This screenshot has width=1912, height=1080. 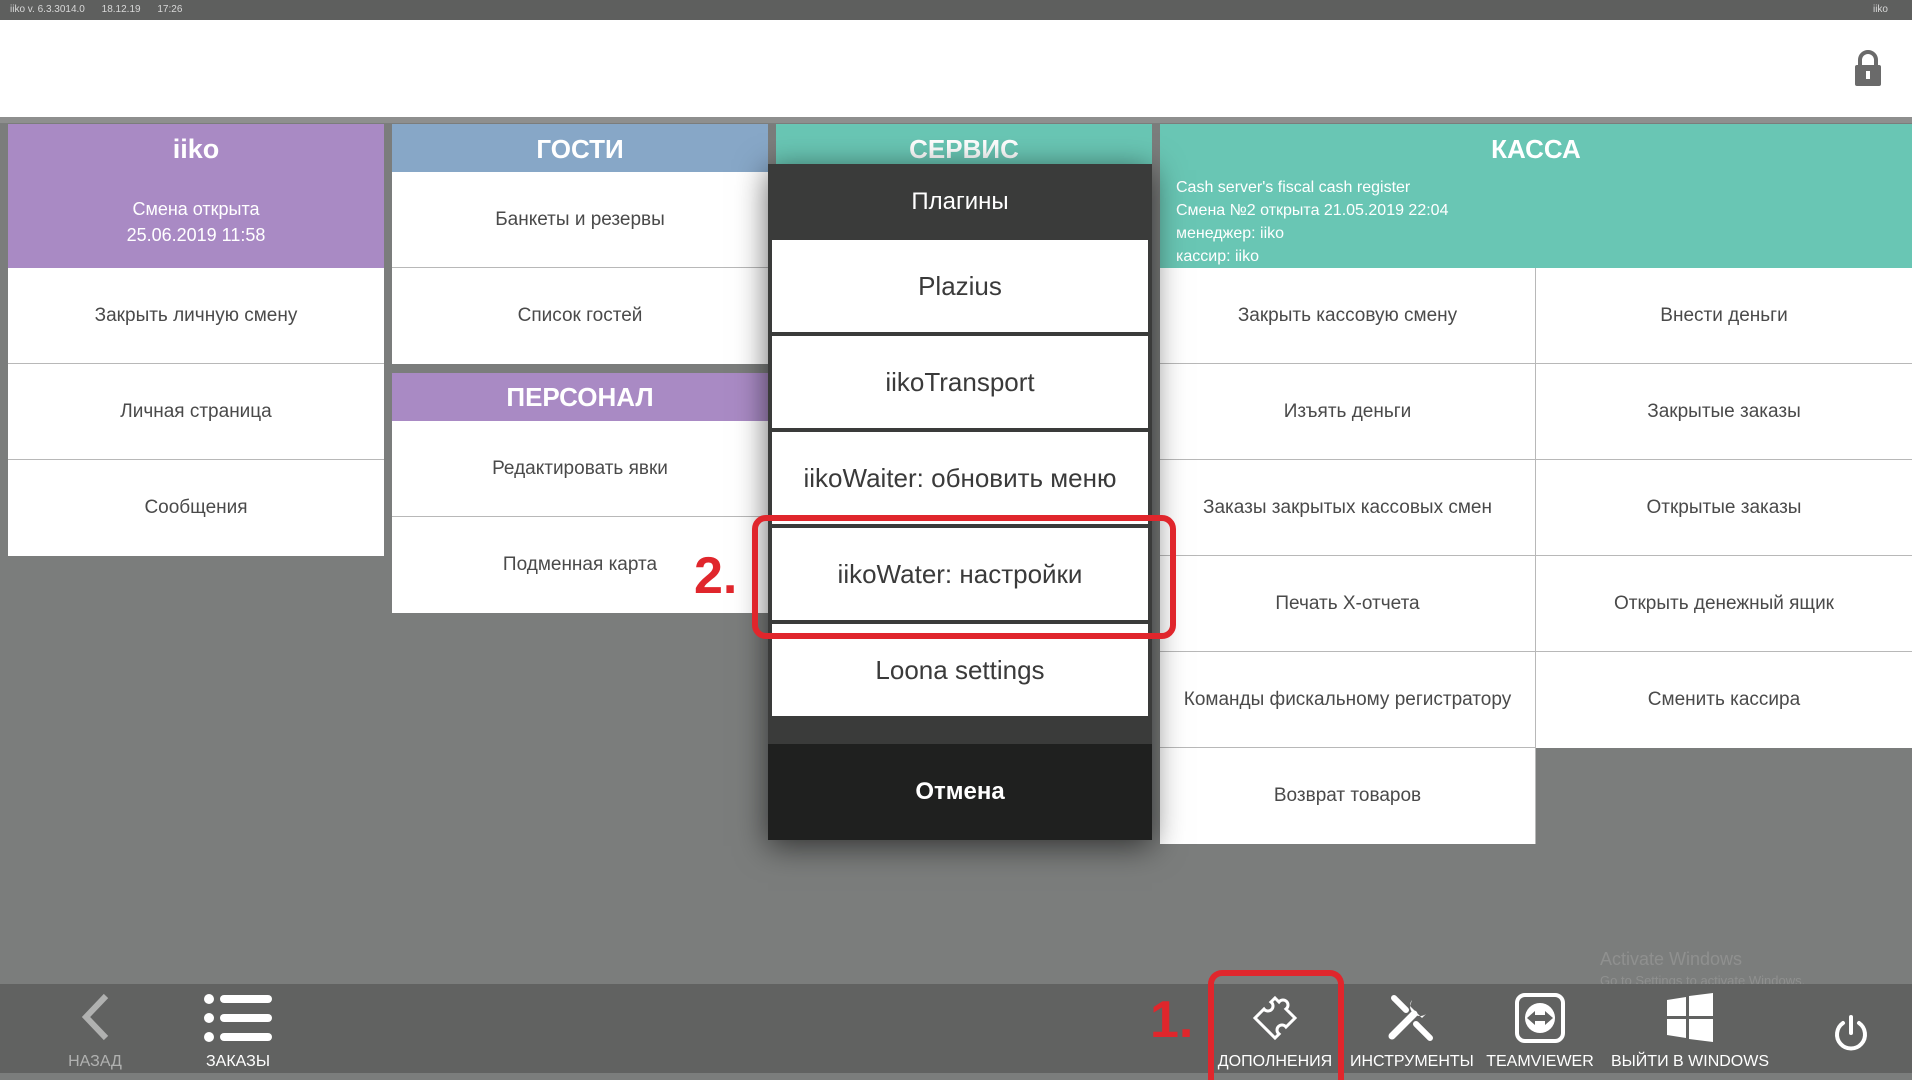 I want to click on iiko-title: iiko, so click(x=196, y=149).